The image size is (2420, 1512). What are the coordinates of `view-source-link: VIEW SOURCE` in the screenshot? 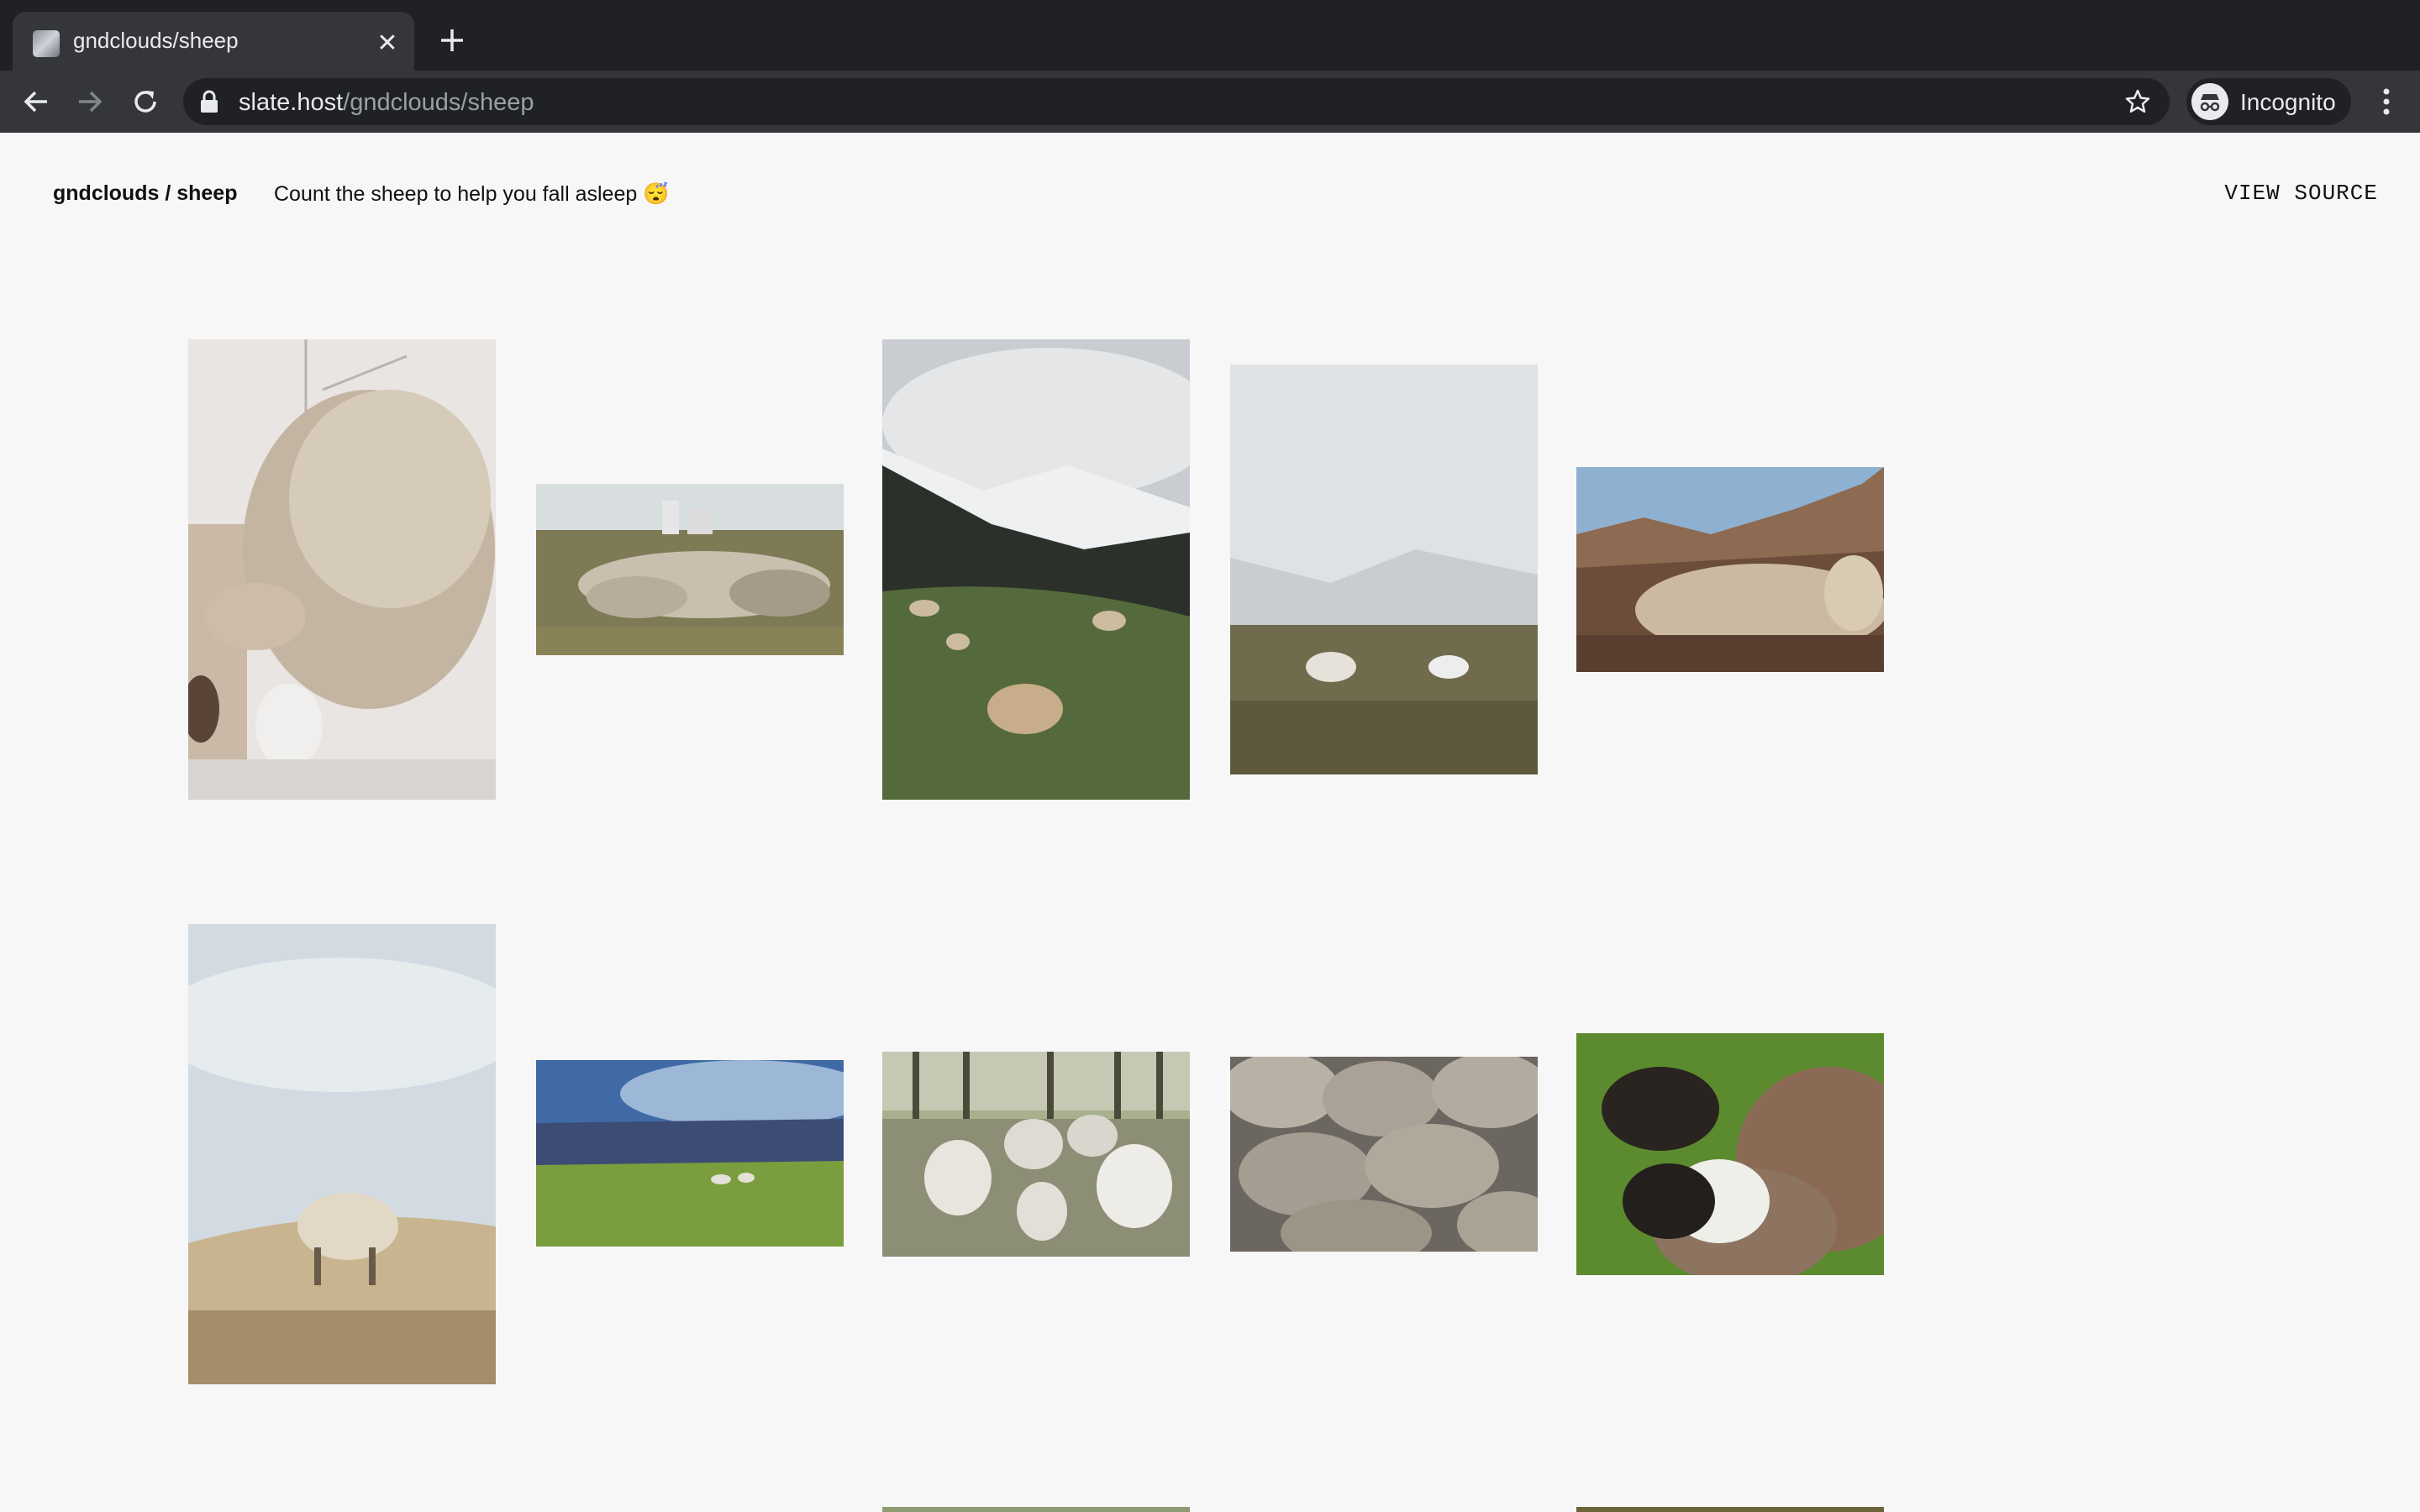 It's located at (2301, 193).